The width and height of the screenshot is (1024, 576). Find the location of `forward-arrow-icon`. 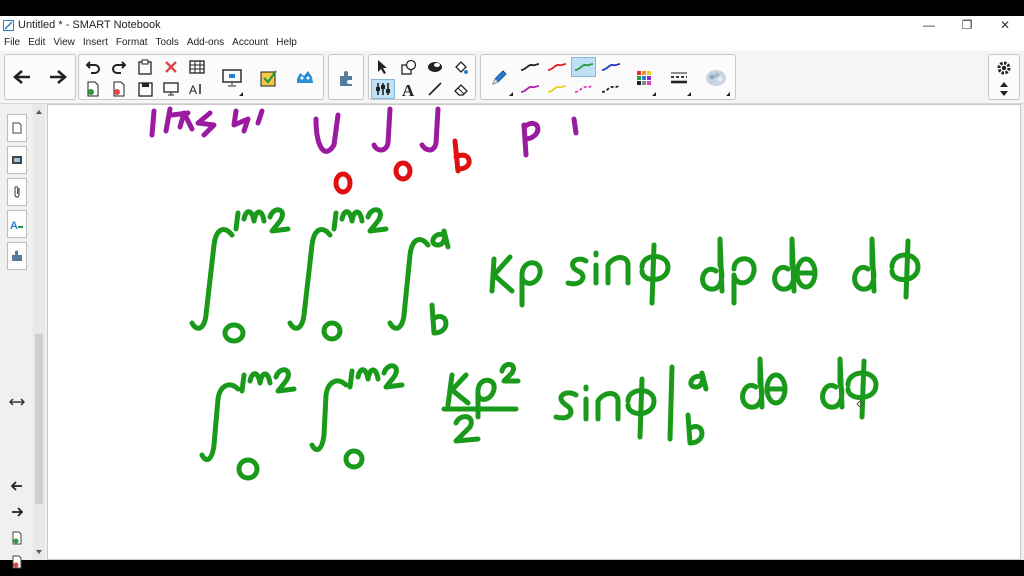

forward-arrow-icon is located at coordinates (58, 77).